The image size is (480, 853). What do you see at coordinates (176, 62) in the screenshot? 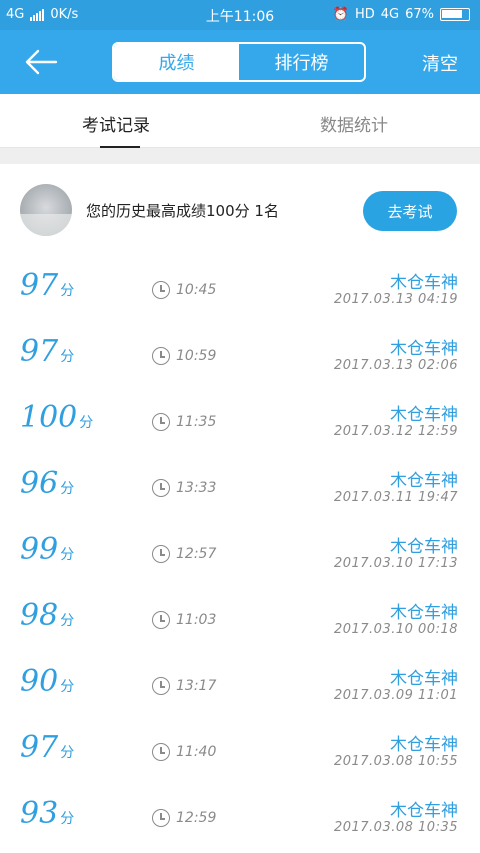
I see `tab-scores: 成绩` at bounding box center [176, 62].